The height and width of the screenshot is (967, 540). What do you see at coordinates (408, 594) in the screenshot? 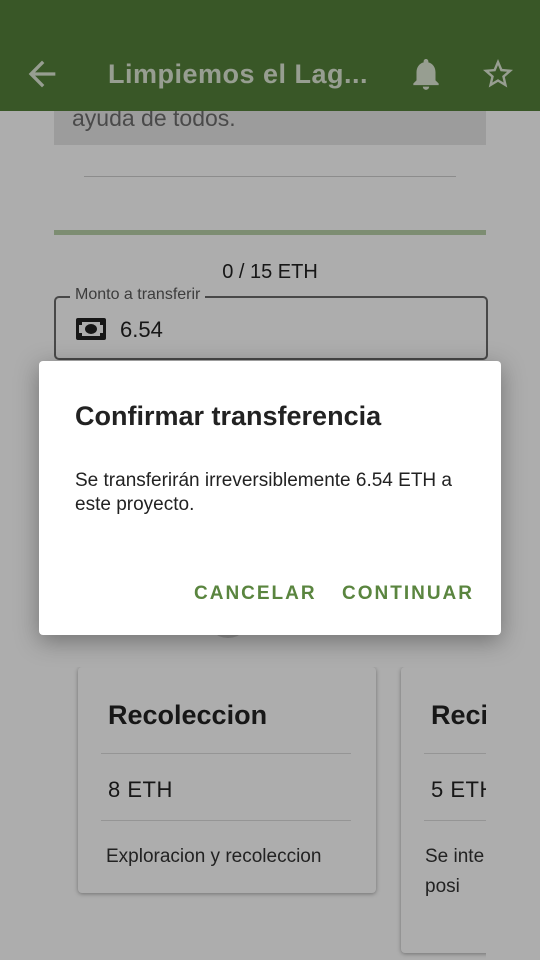
I see `continue-button: CONTINUAR` at bounding box center [408, 594].